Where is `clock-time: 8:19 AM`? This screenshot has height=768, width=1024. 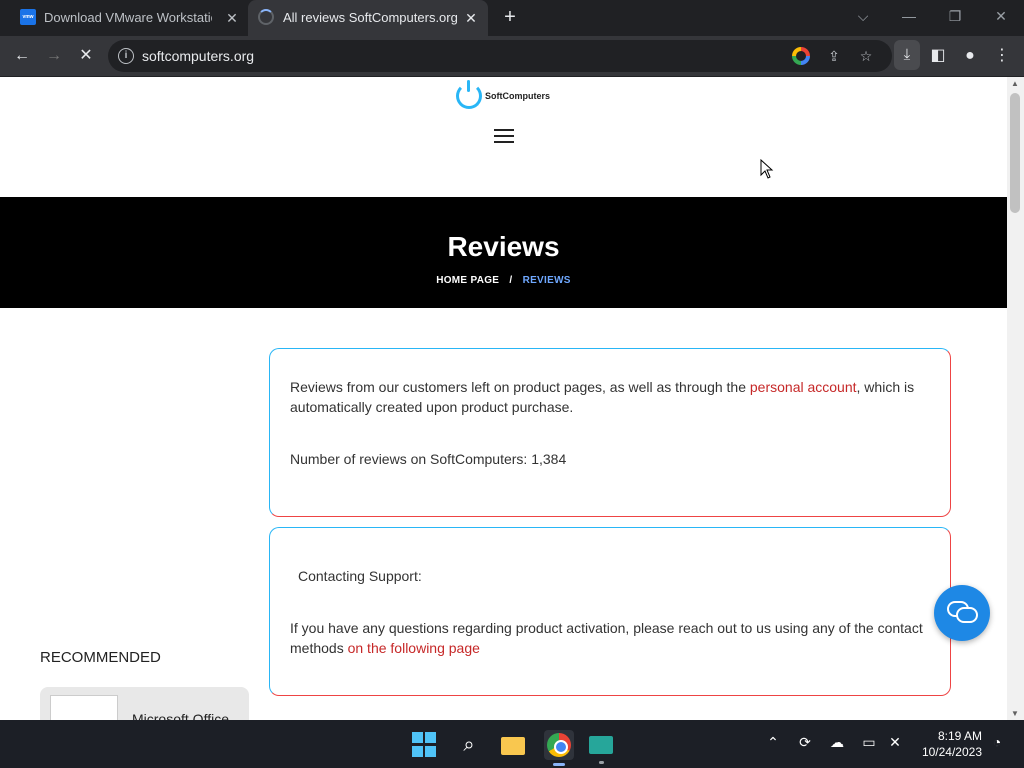 clock-time: 8:19 AM is located at coordinates (959, 736).